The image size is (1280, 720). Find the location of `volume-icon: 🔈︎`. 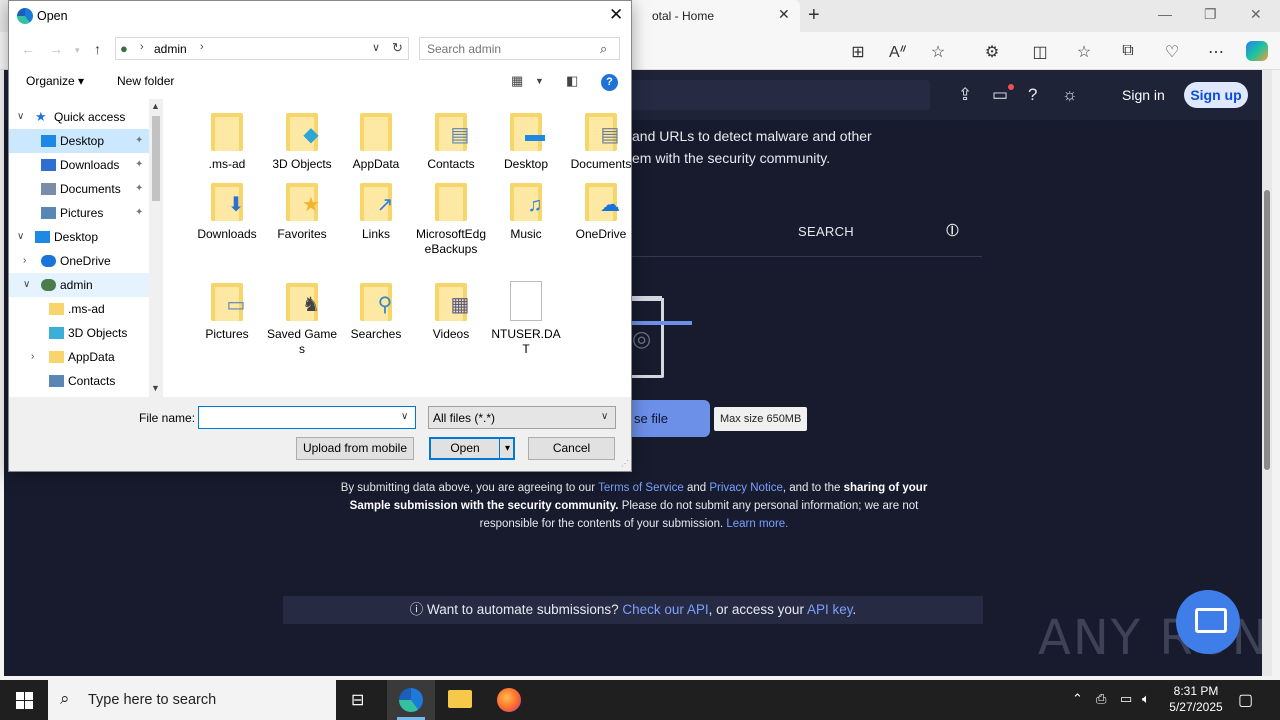

volume-icon: 🔈︎ is located at coordinates (1146, 699).